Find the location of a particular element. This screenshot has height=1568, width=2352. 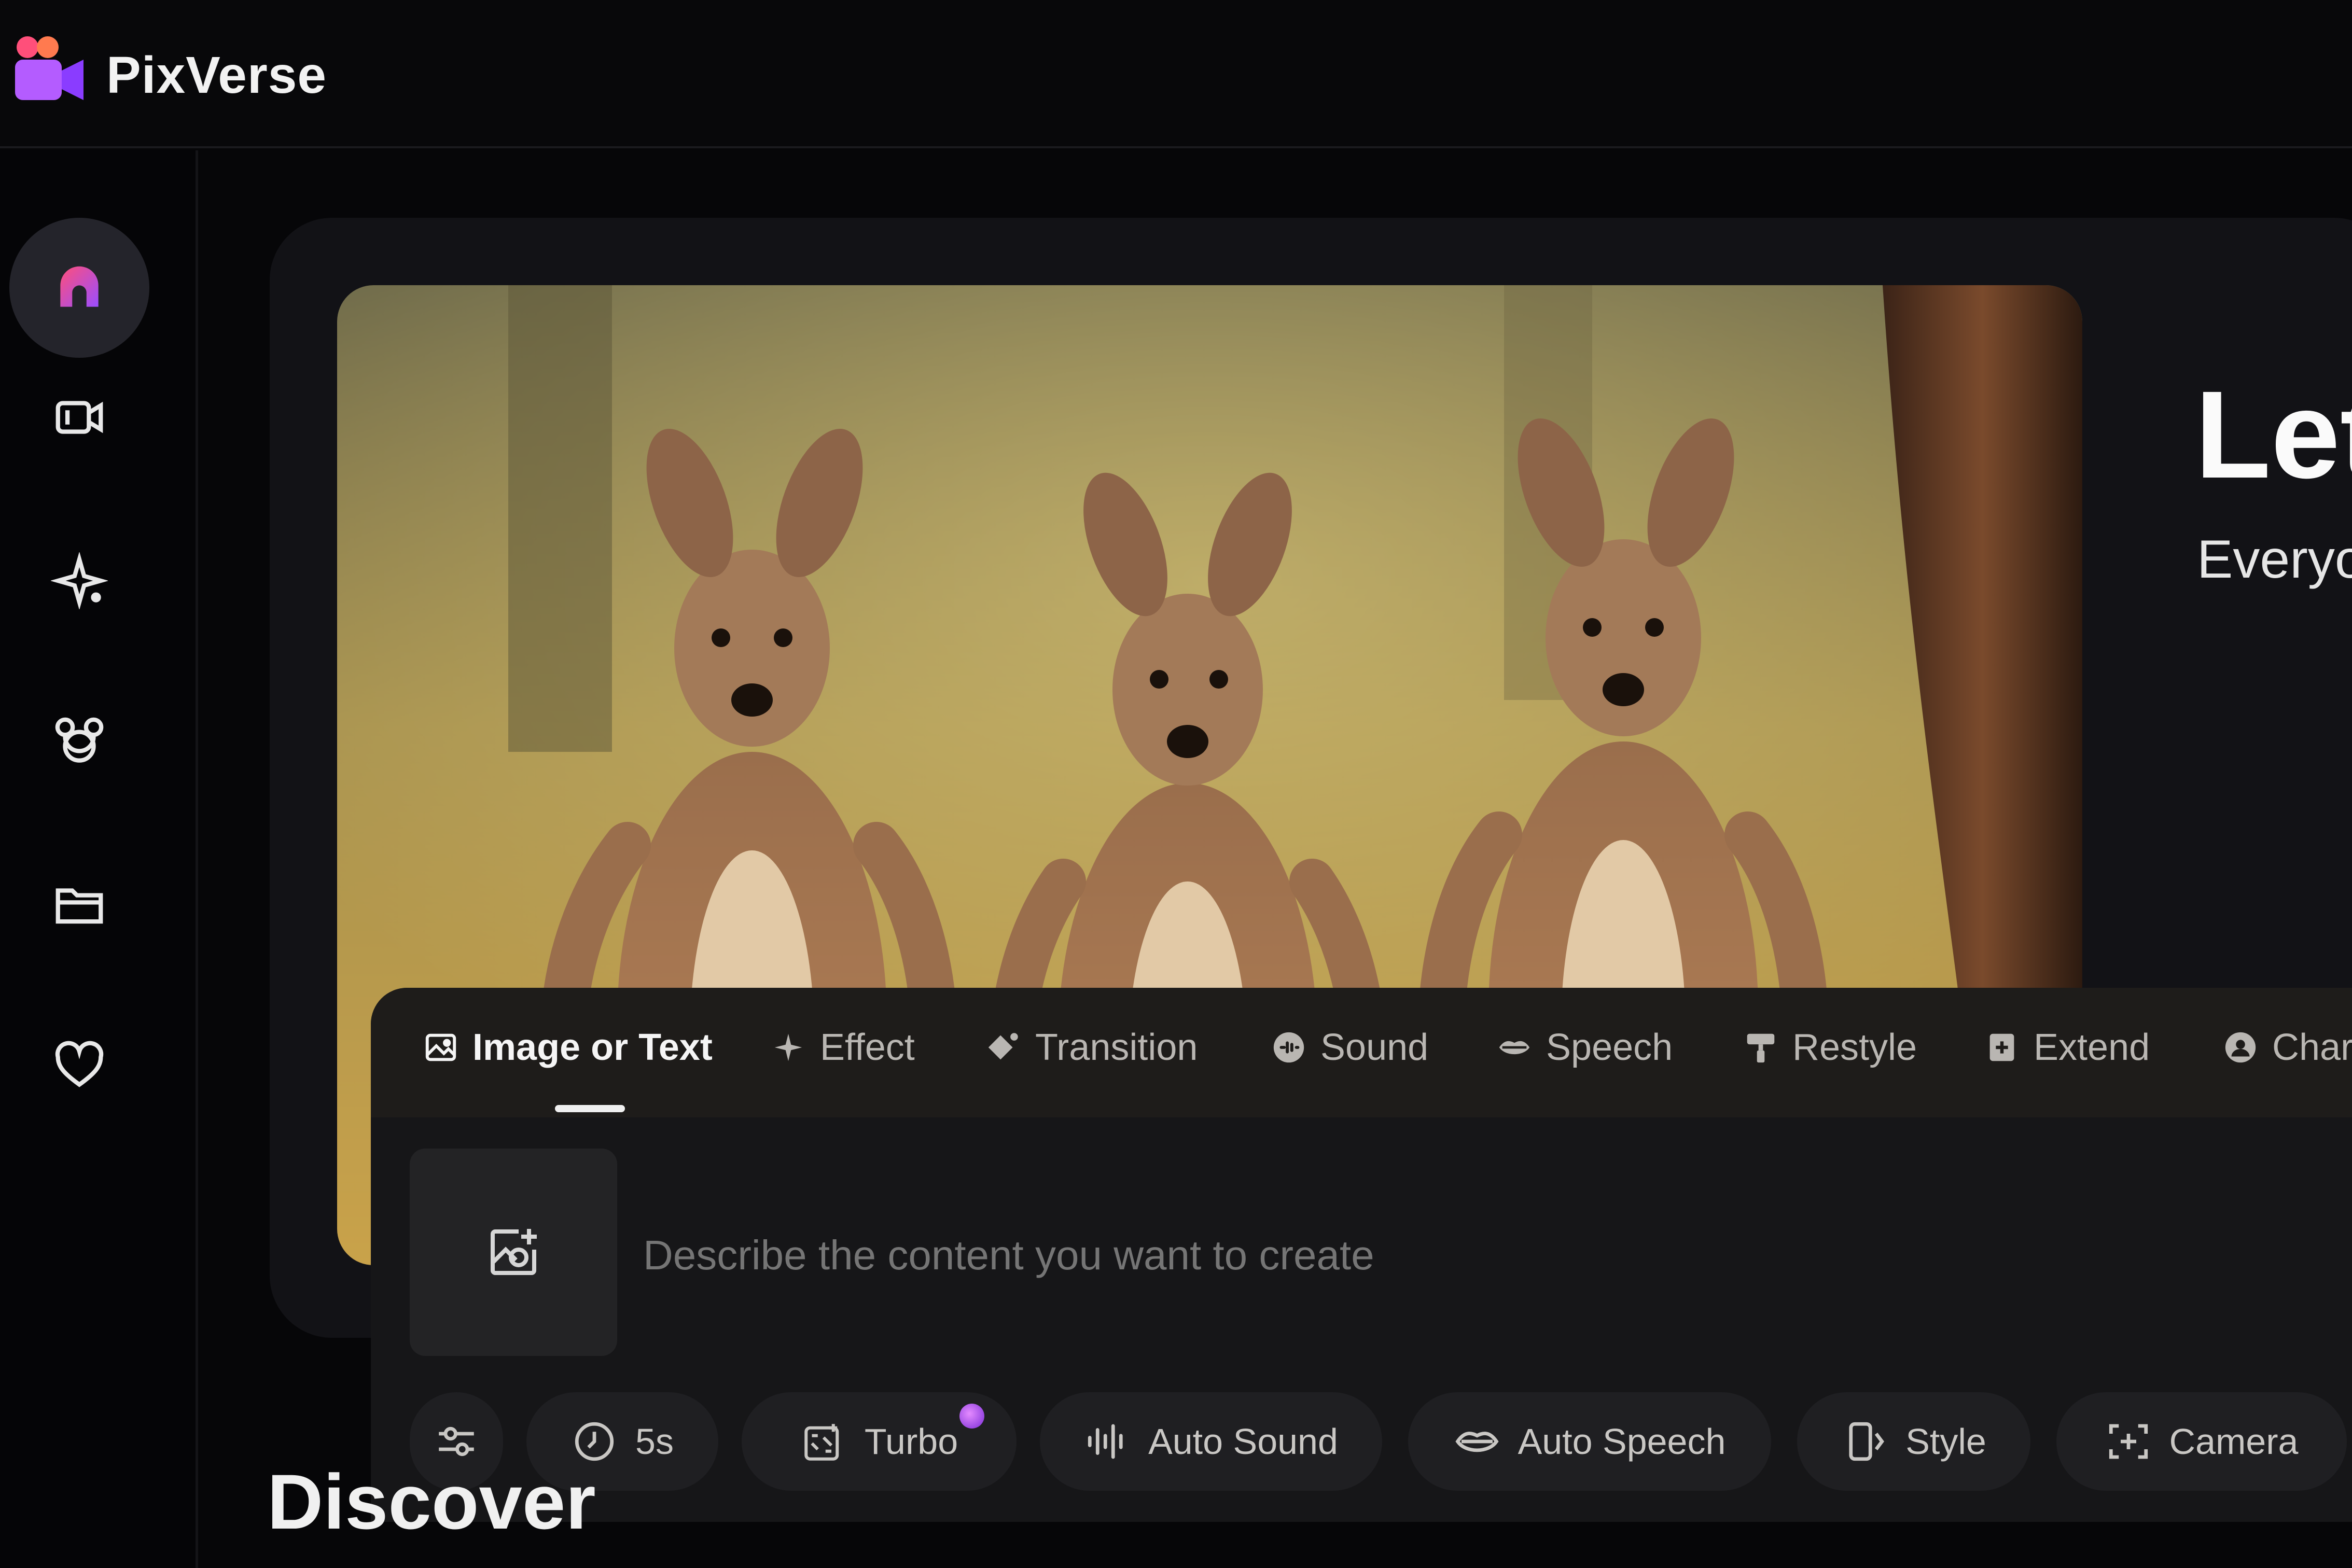

pixverse-logo-icon is located at coordinates (49, 69).